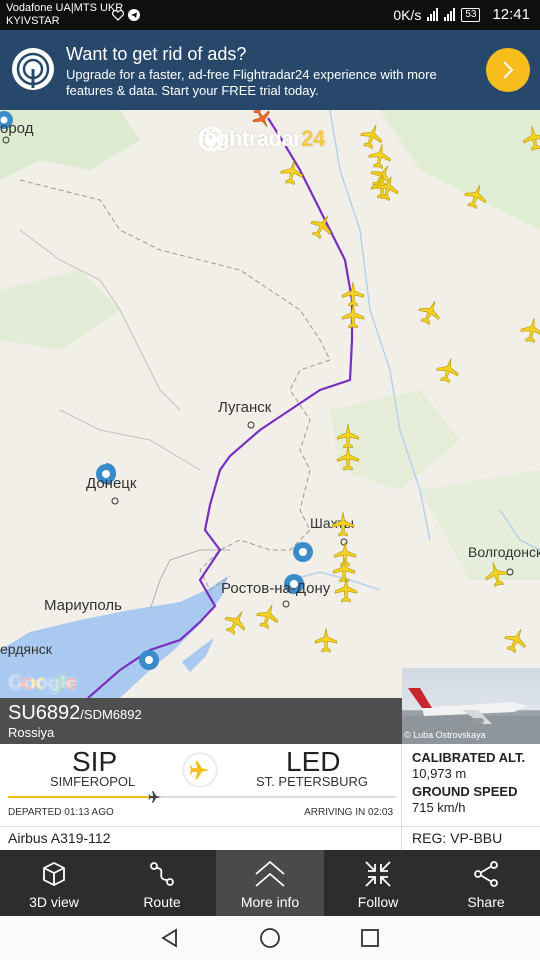 The height and width of the screenshot is (960, 540). Describe the element at coordinates (155, 799) in the screenshot. I see `progress-plane-icon` at that location.